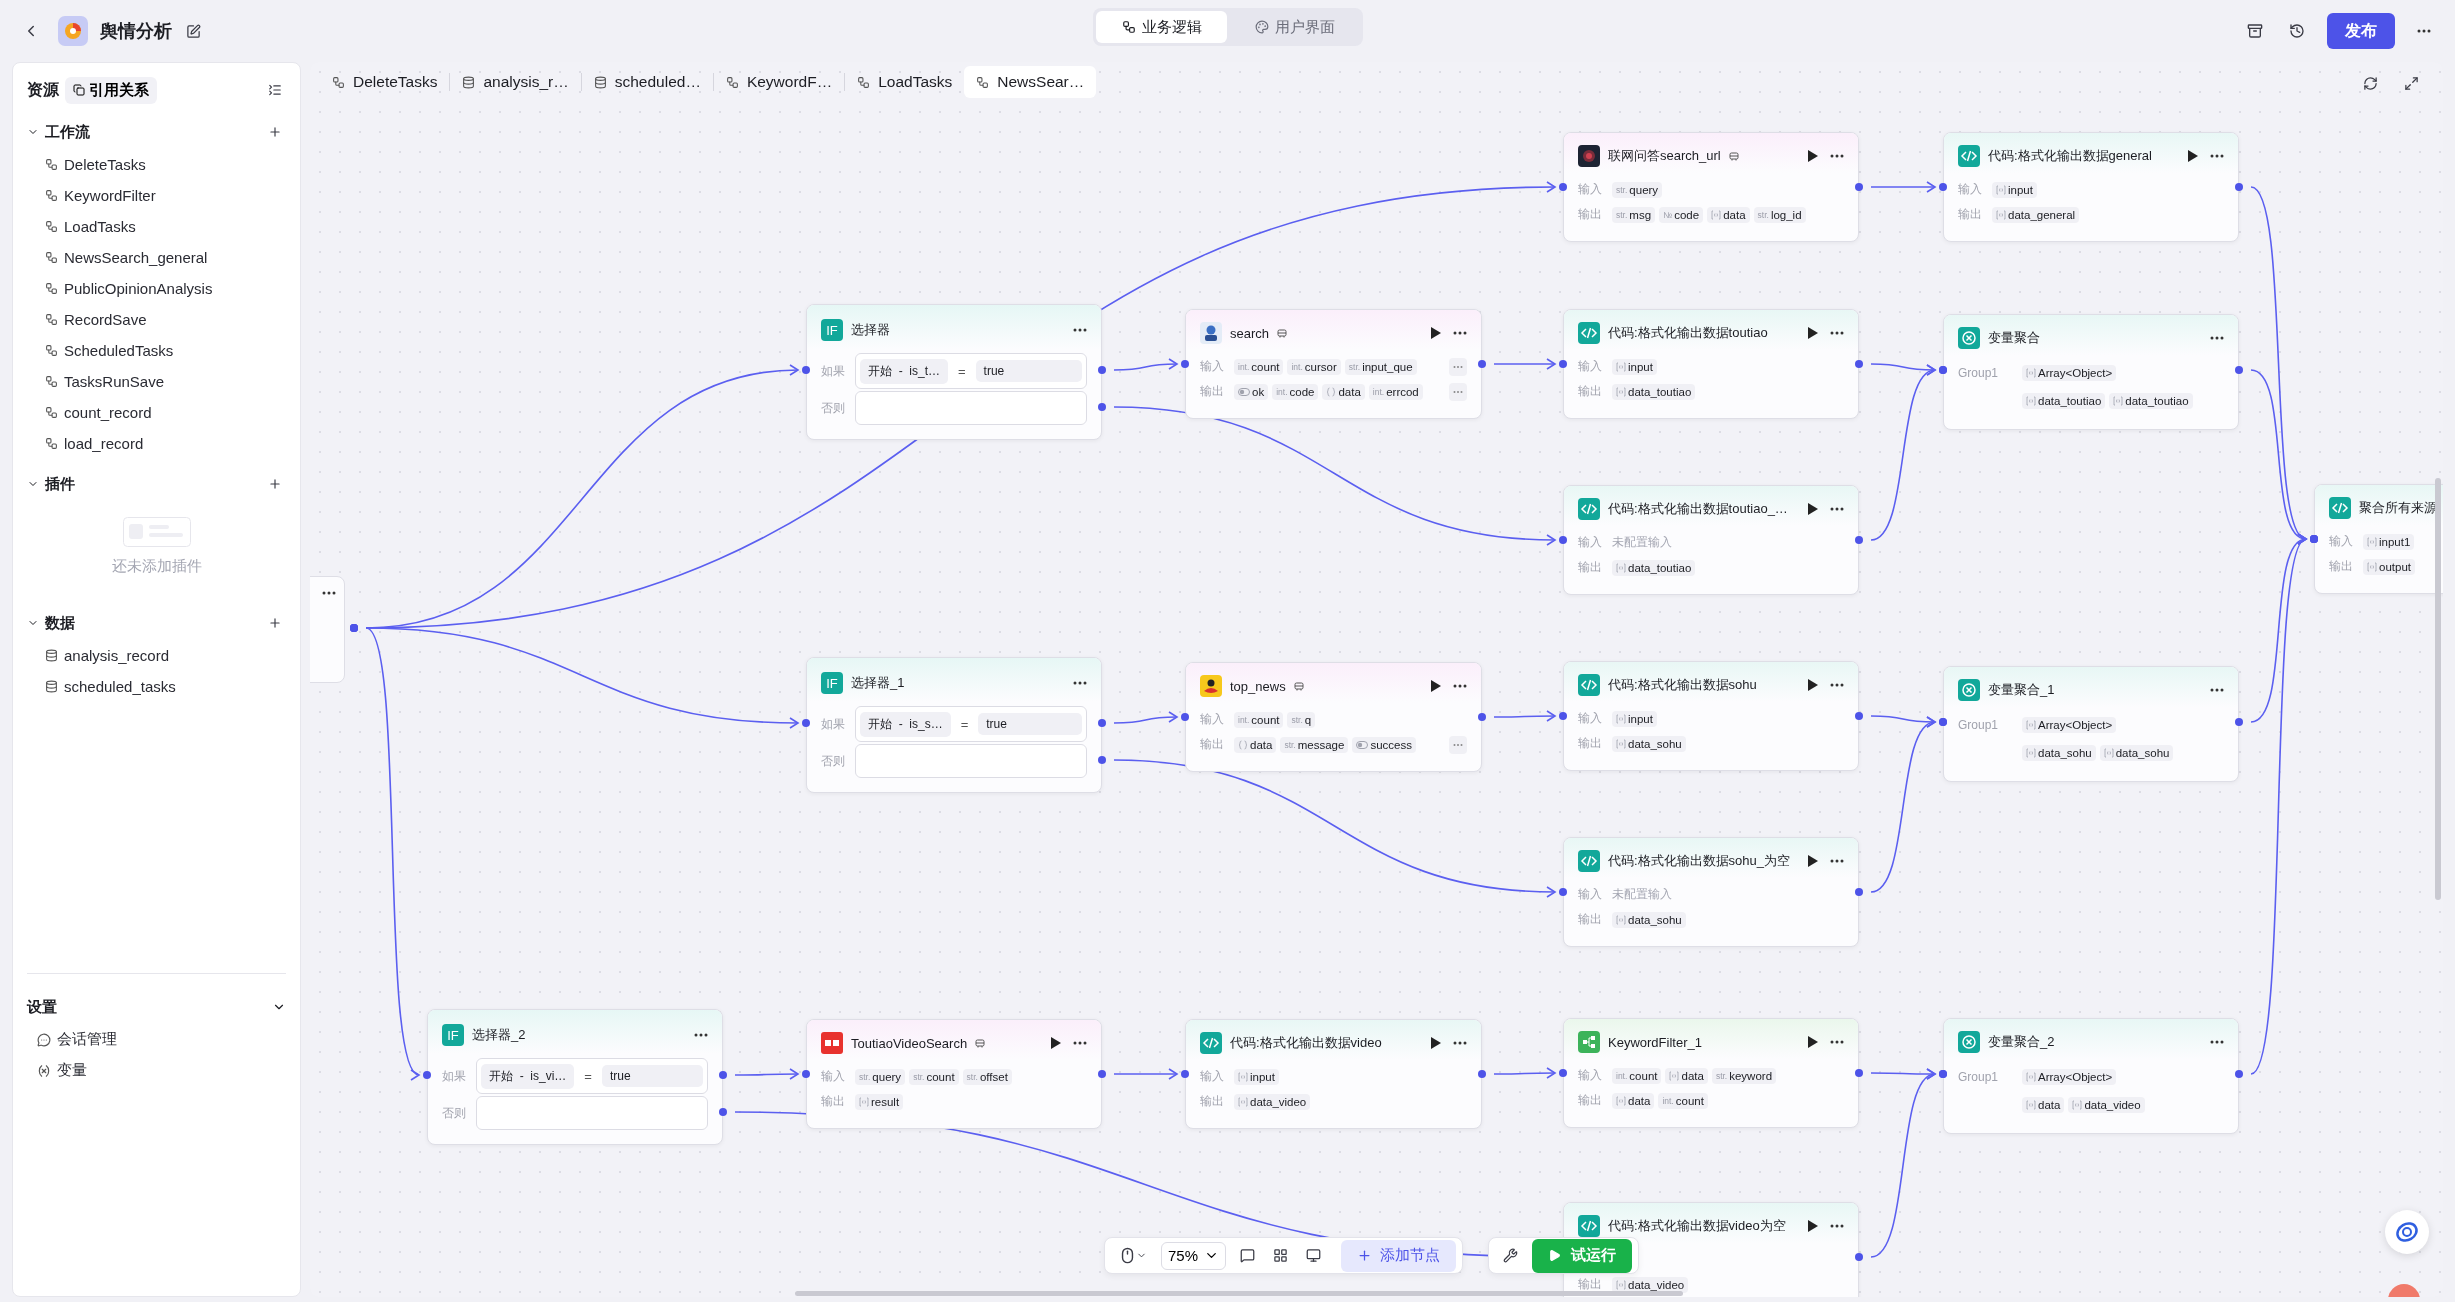  Describe the element at coordinates (1711, 1073) in the screenshot. I see `workflow-node: KeywordFilter_1 输入 int. count data str. keyword 输出 data int. count` at that location.